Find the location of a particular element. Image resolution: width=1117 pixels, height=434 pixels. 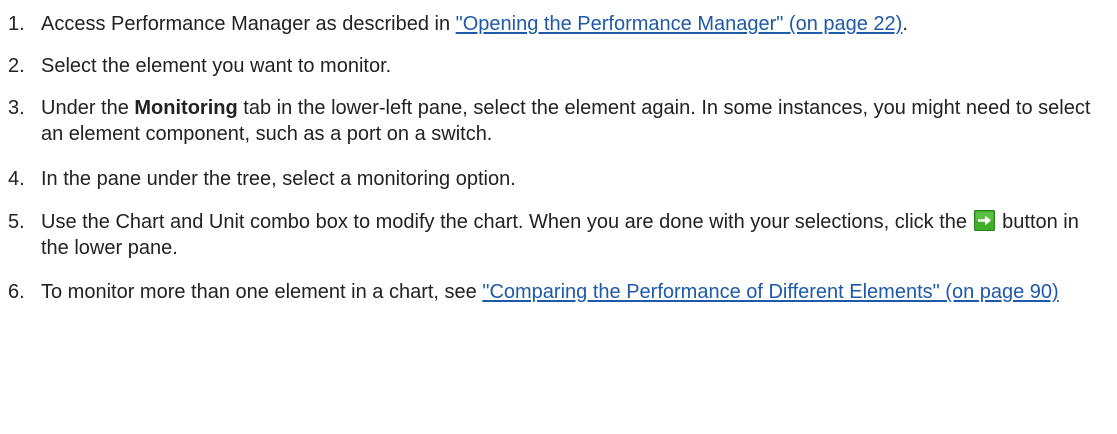

step-text: Select the element you want to monitor. is located at coordinates (216, 66).